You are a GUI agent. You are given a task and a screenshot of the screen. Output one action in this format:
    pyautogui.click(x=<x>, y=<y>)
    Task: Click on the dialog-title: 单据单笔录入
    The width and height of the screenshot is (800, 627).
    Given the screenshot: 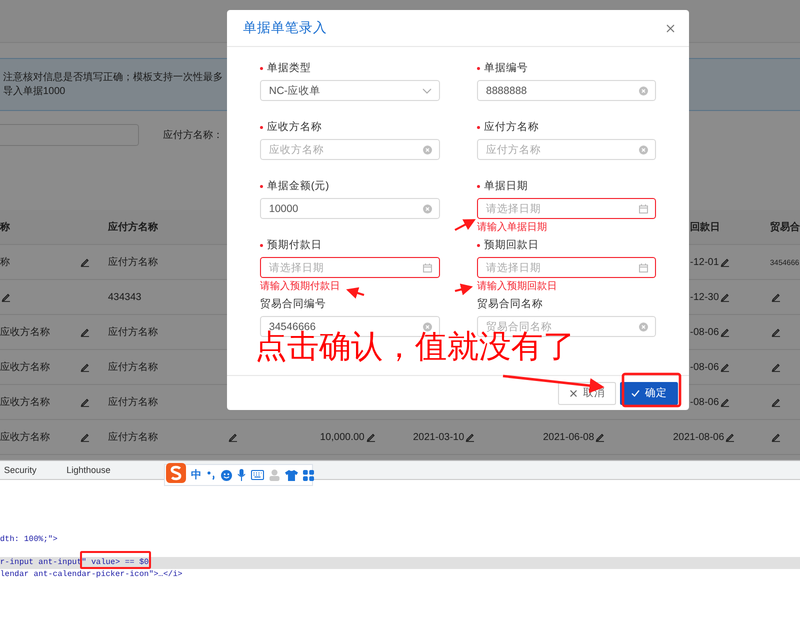 What is the action you would take?
    pyautogui.click(x=285, y=28)
    